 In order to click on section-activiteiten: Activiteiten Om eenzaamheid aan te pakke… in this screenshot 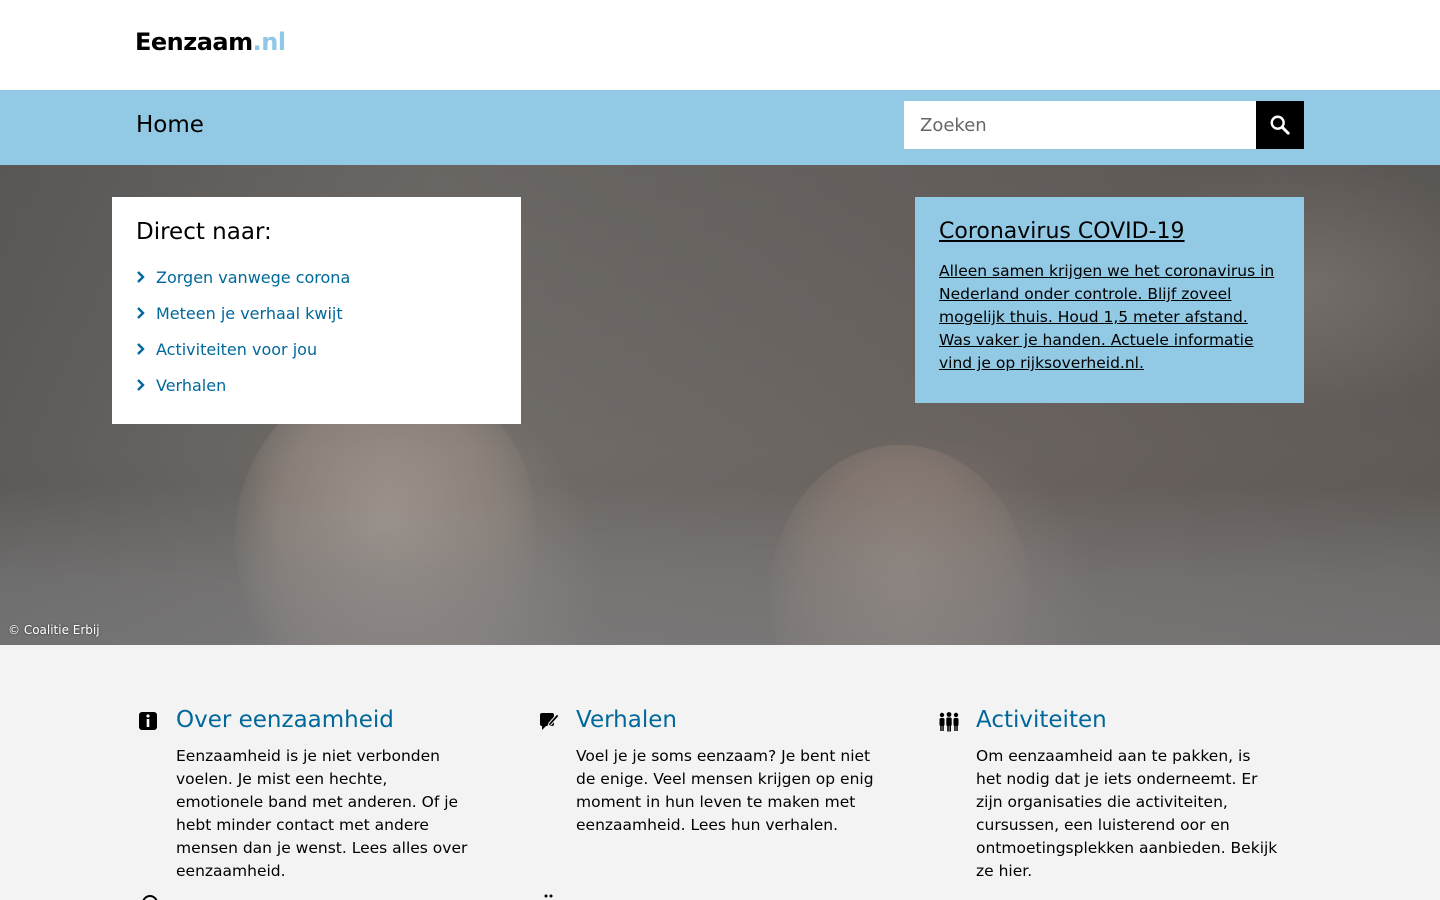, I will do `click(1108, 795)`.